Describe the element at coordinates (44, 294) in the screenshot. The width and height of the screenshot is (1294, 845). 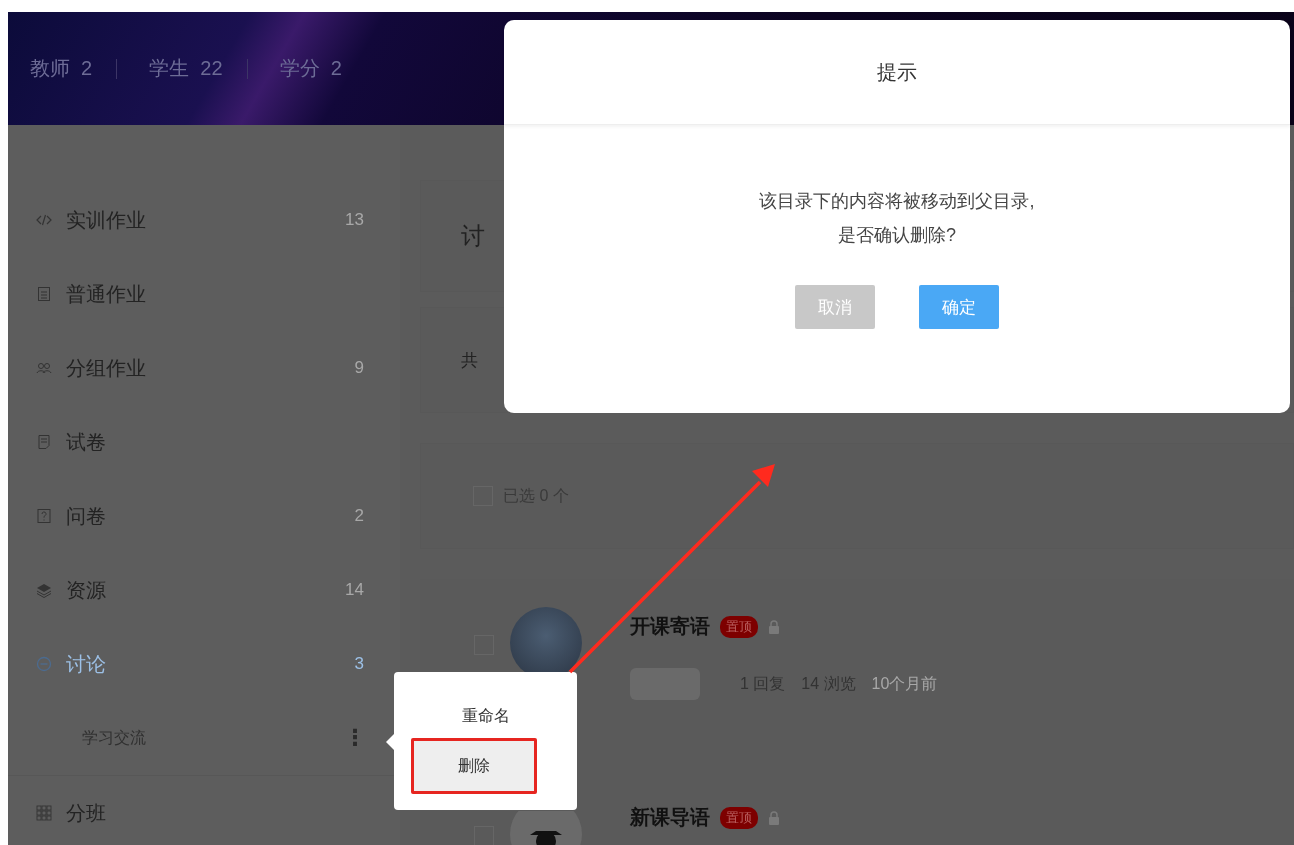
I see `document-icon` at that location.